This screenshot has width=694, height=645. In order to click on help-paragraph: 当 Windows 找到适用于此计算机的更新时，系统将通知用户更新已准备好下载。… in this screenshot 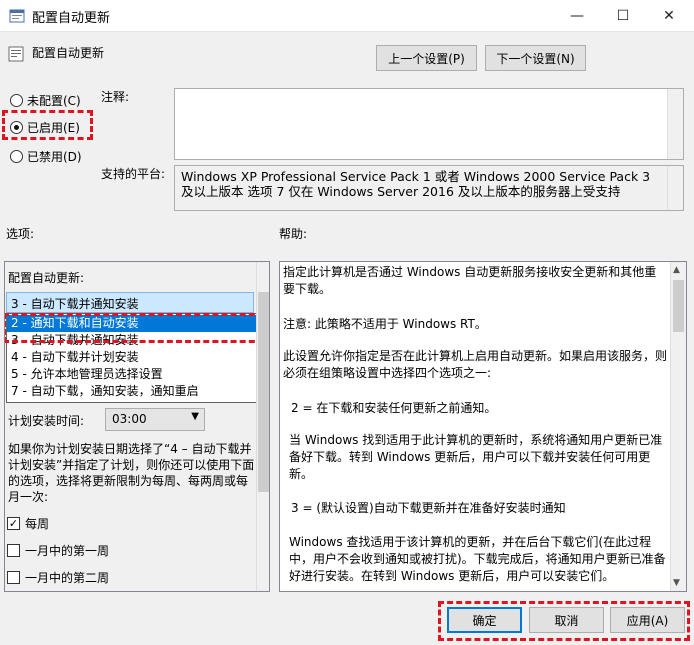, I will do `click(476, 457)`.